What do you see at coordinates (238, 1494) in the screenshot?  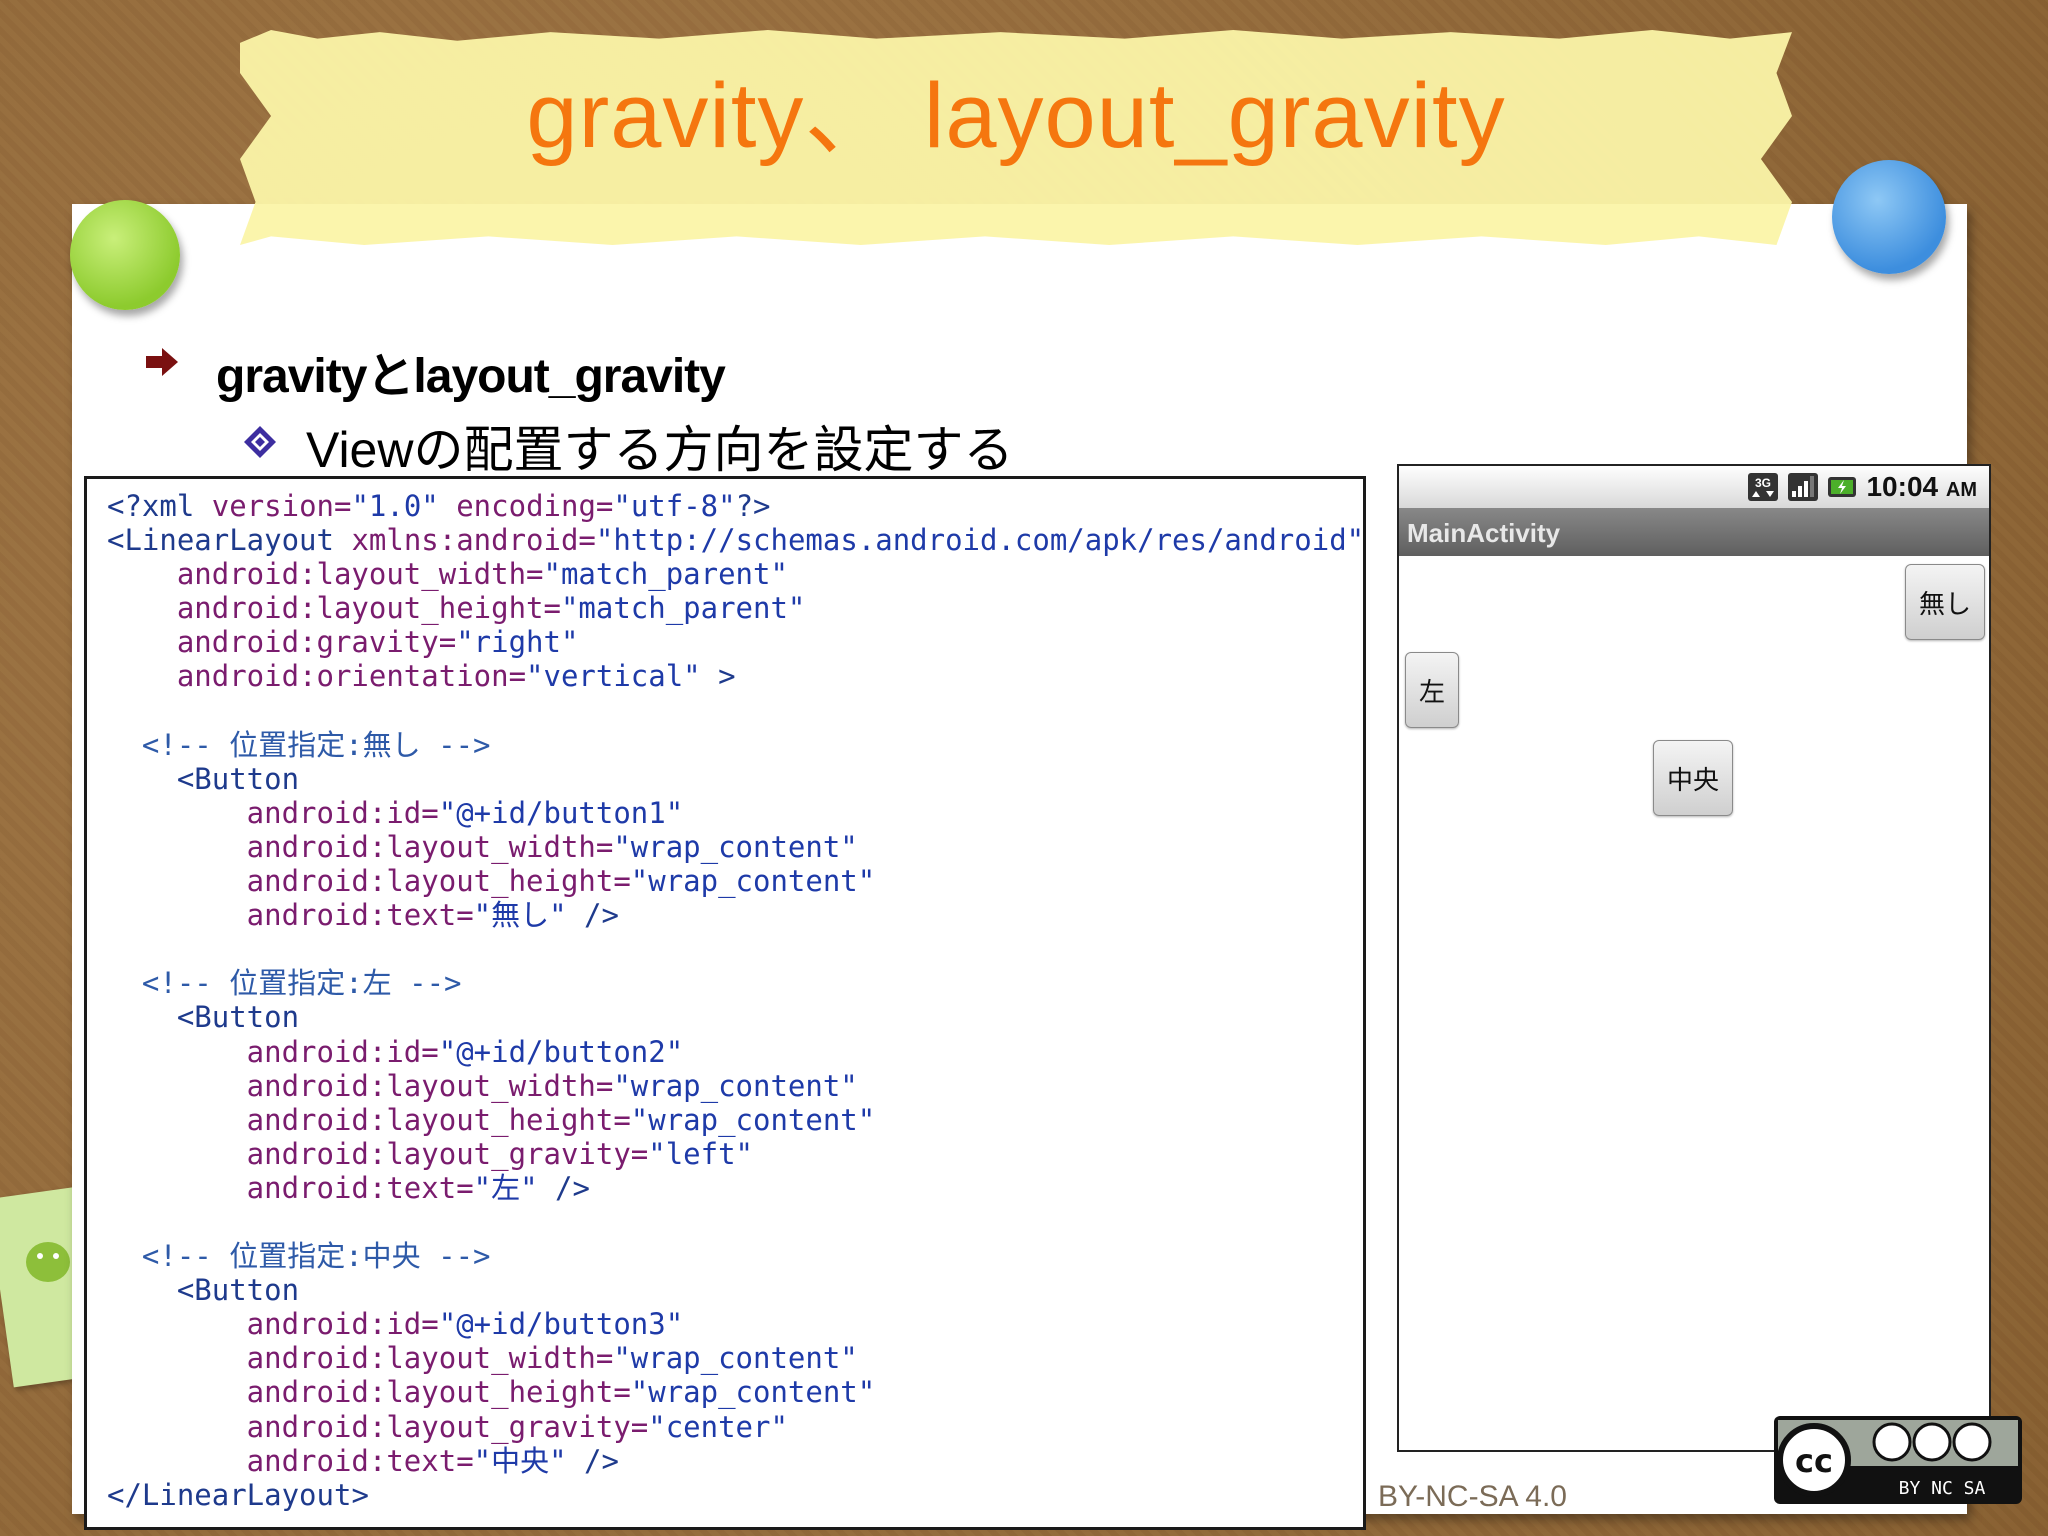 I see `code-line: </LinearLayout>` at bounding box center [238, 1494].